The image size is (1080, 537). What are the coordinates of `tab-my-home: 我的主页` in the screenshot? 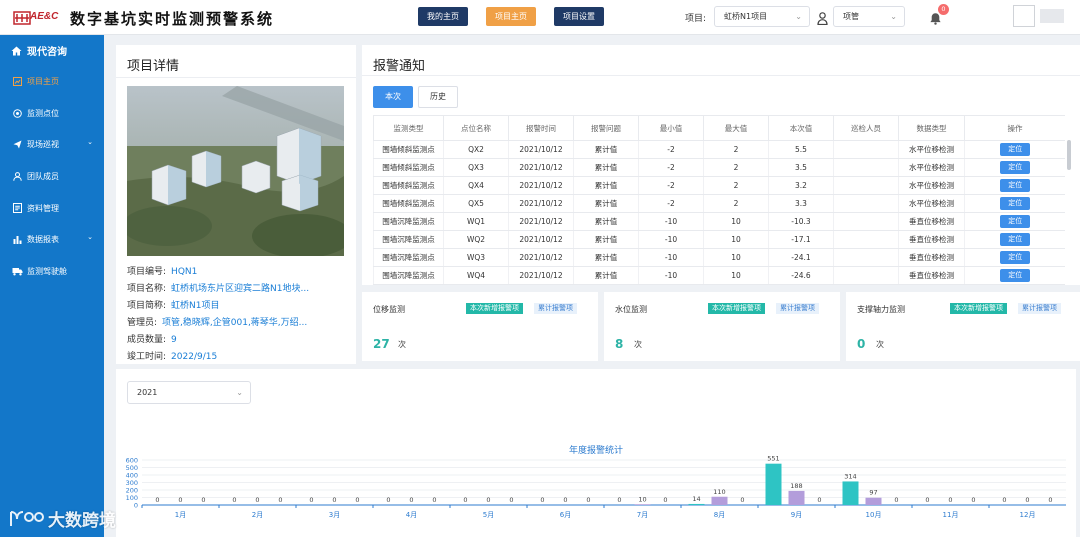 It's located at (443, 16).